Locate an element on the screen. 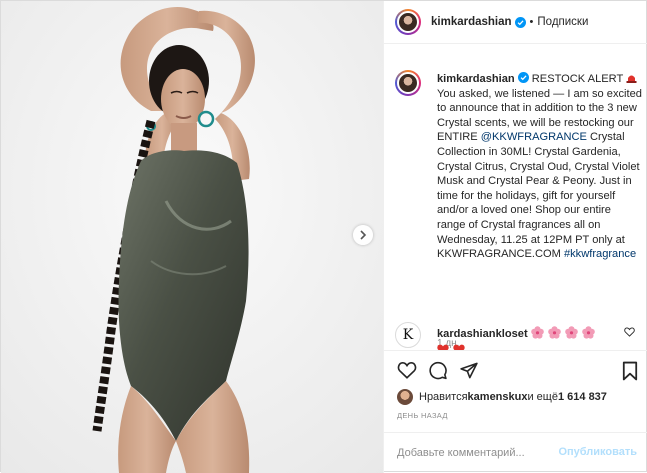 The width and height of the screenshot is (647, 473). caption-avatar is located at coordinates (408, 83).